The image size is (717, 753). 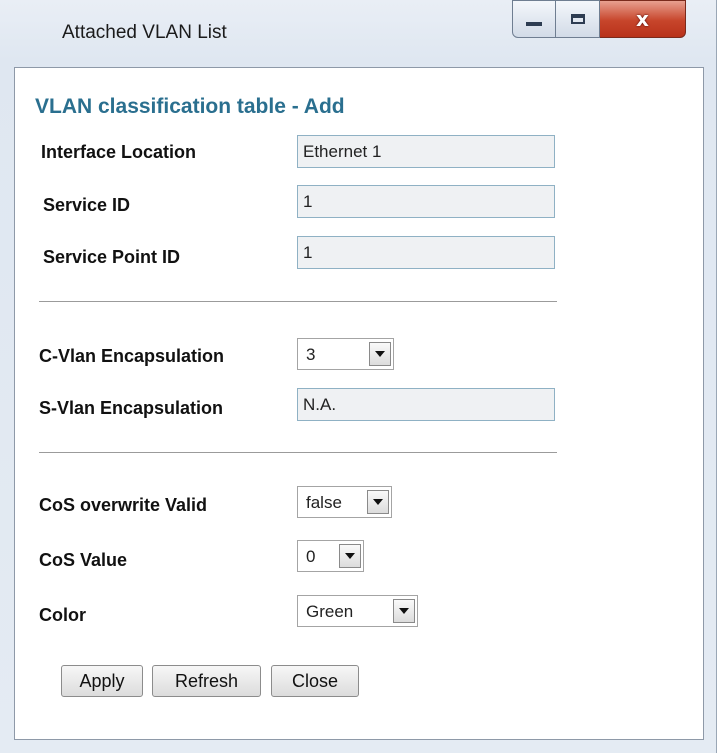 I want to click on color-select: Green, so click(x=357, y=611).